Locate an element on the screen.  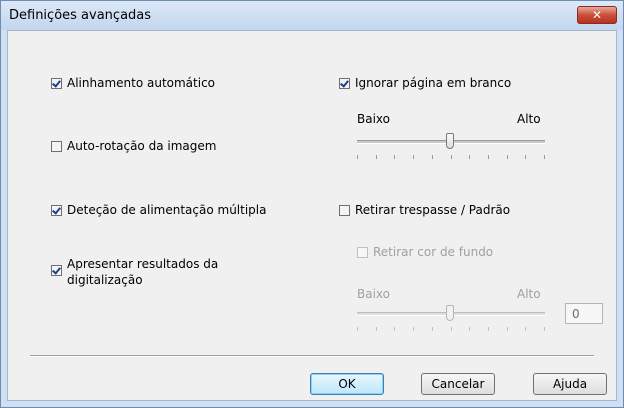
auto-align-check is located at coordinates (56, 83).